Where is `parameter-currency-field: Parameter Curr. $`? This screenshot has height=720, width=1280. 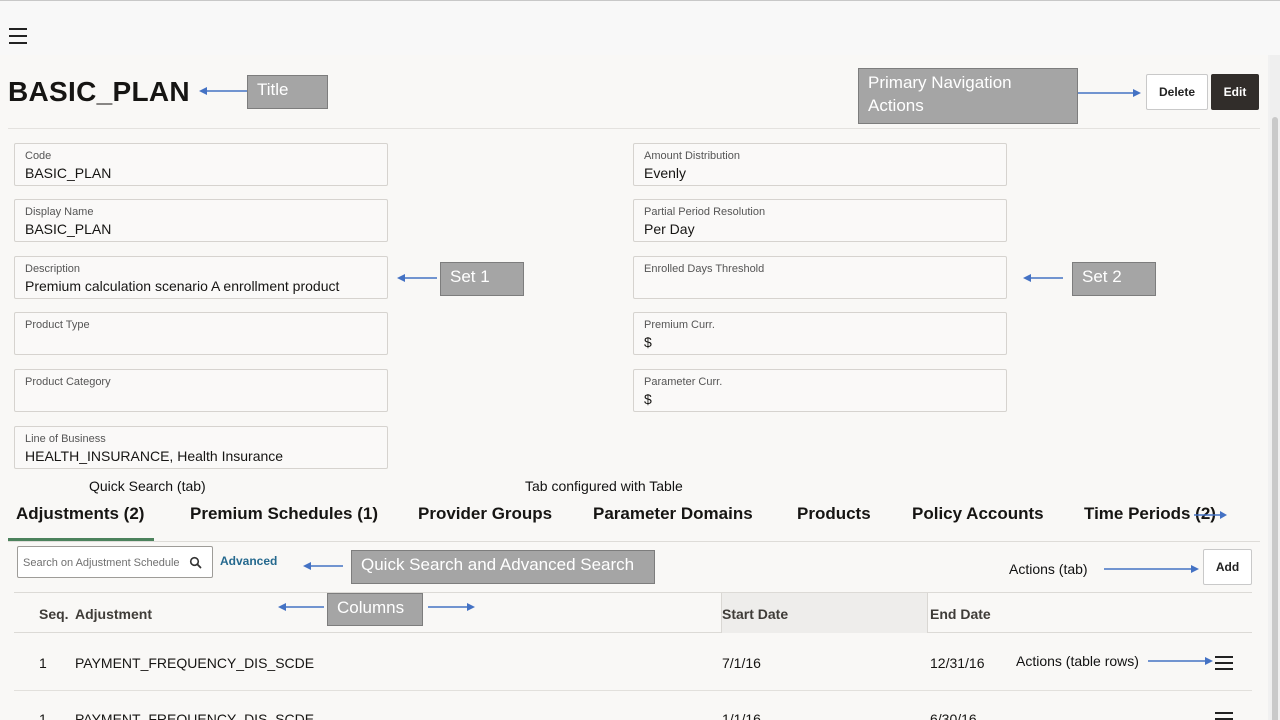 parameter-currency-field: Parameter Curr. $ is located at coordinates (820, 390).